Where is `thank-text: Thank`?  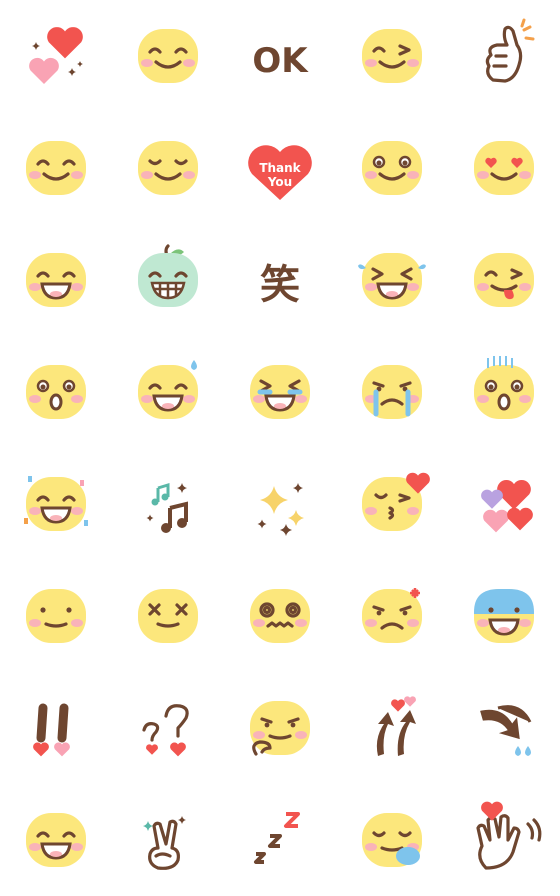
thank-text: Thank is located at coordinates (280, 168).